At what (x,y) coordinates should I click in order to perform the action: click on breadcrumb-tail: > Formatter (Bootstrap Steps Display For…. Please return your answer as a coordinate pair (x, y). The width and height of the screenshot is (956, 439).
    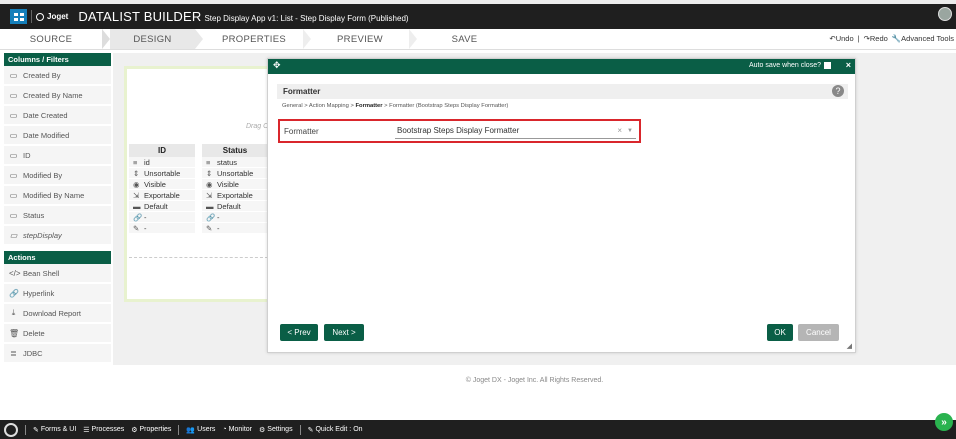
    Looking at the image, I should click on (445, 106).